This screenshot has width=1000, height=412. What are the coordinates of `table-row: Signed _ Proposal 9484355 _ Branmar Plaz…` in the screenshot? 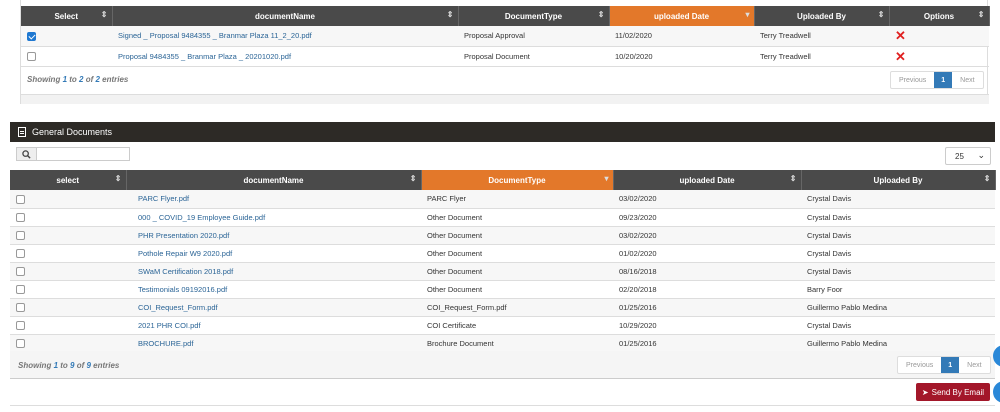 It's located at (505, 36).